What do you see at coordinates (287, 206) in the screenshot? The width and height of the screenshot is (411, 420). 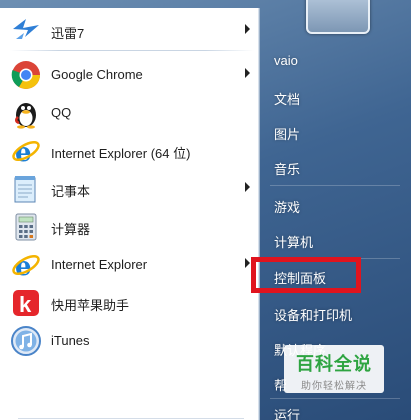 I see `link-games: 游戏` at bounding box center [287, 206].